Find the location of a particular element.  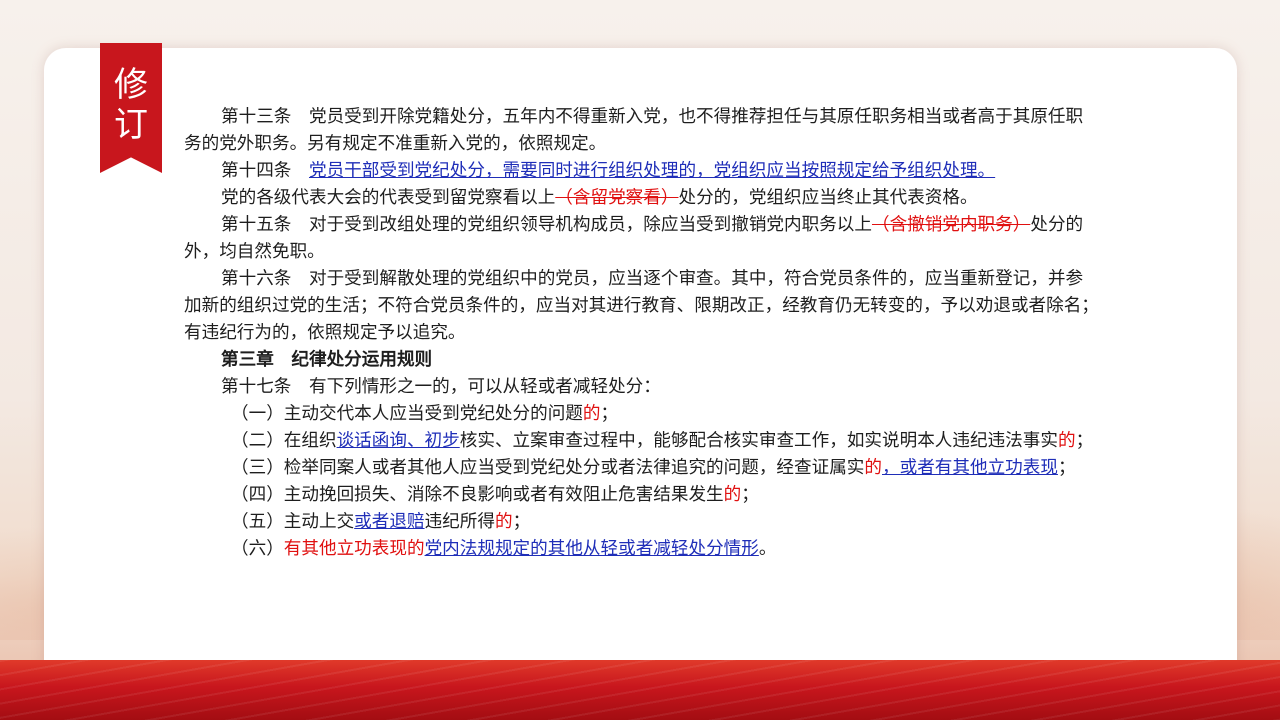

article-14-p2-deleted: （含留党察看） is located at coordinates (617, 198).